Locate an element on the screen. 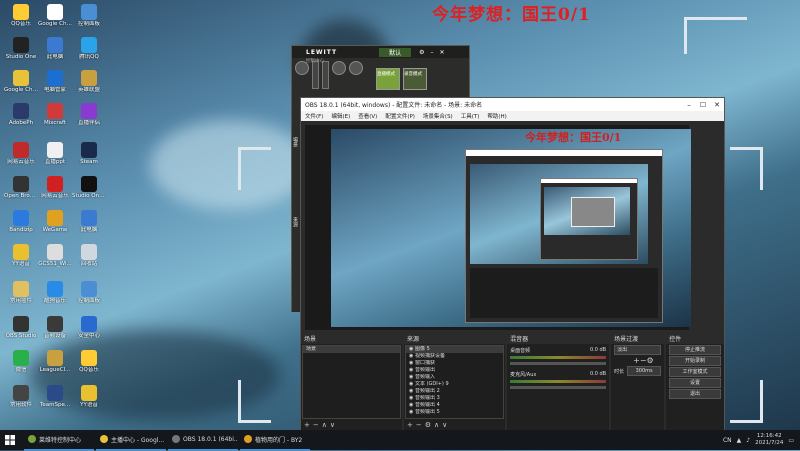 The width and height of the screenshot is (800, 451). source-item: ◉ 音频输出 5 is located at coordinates (454, 412).